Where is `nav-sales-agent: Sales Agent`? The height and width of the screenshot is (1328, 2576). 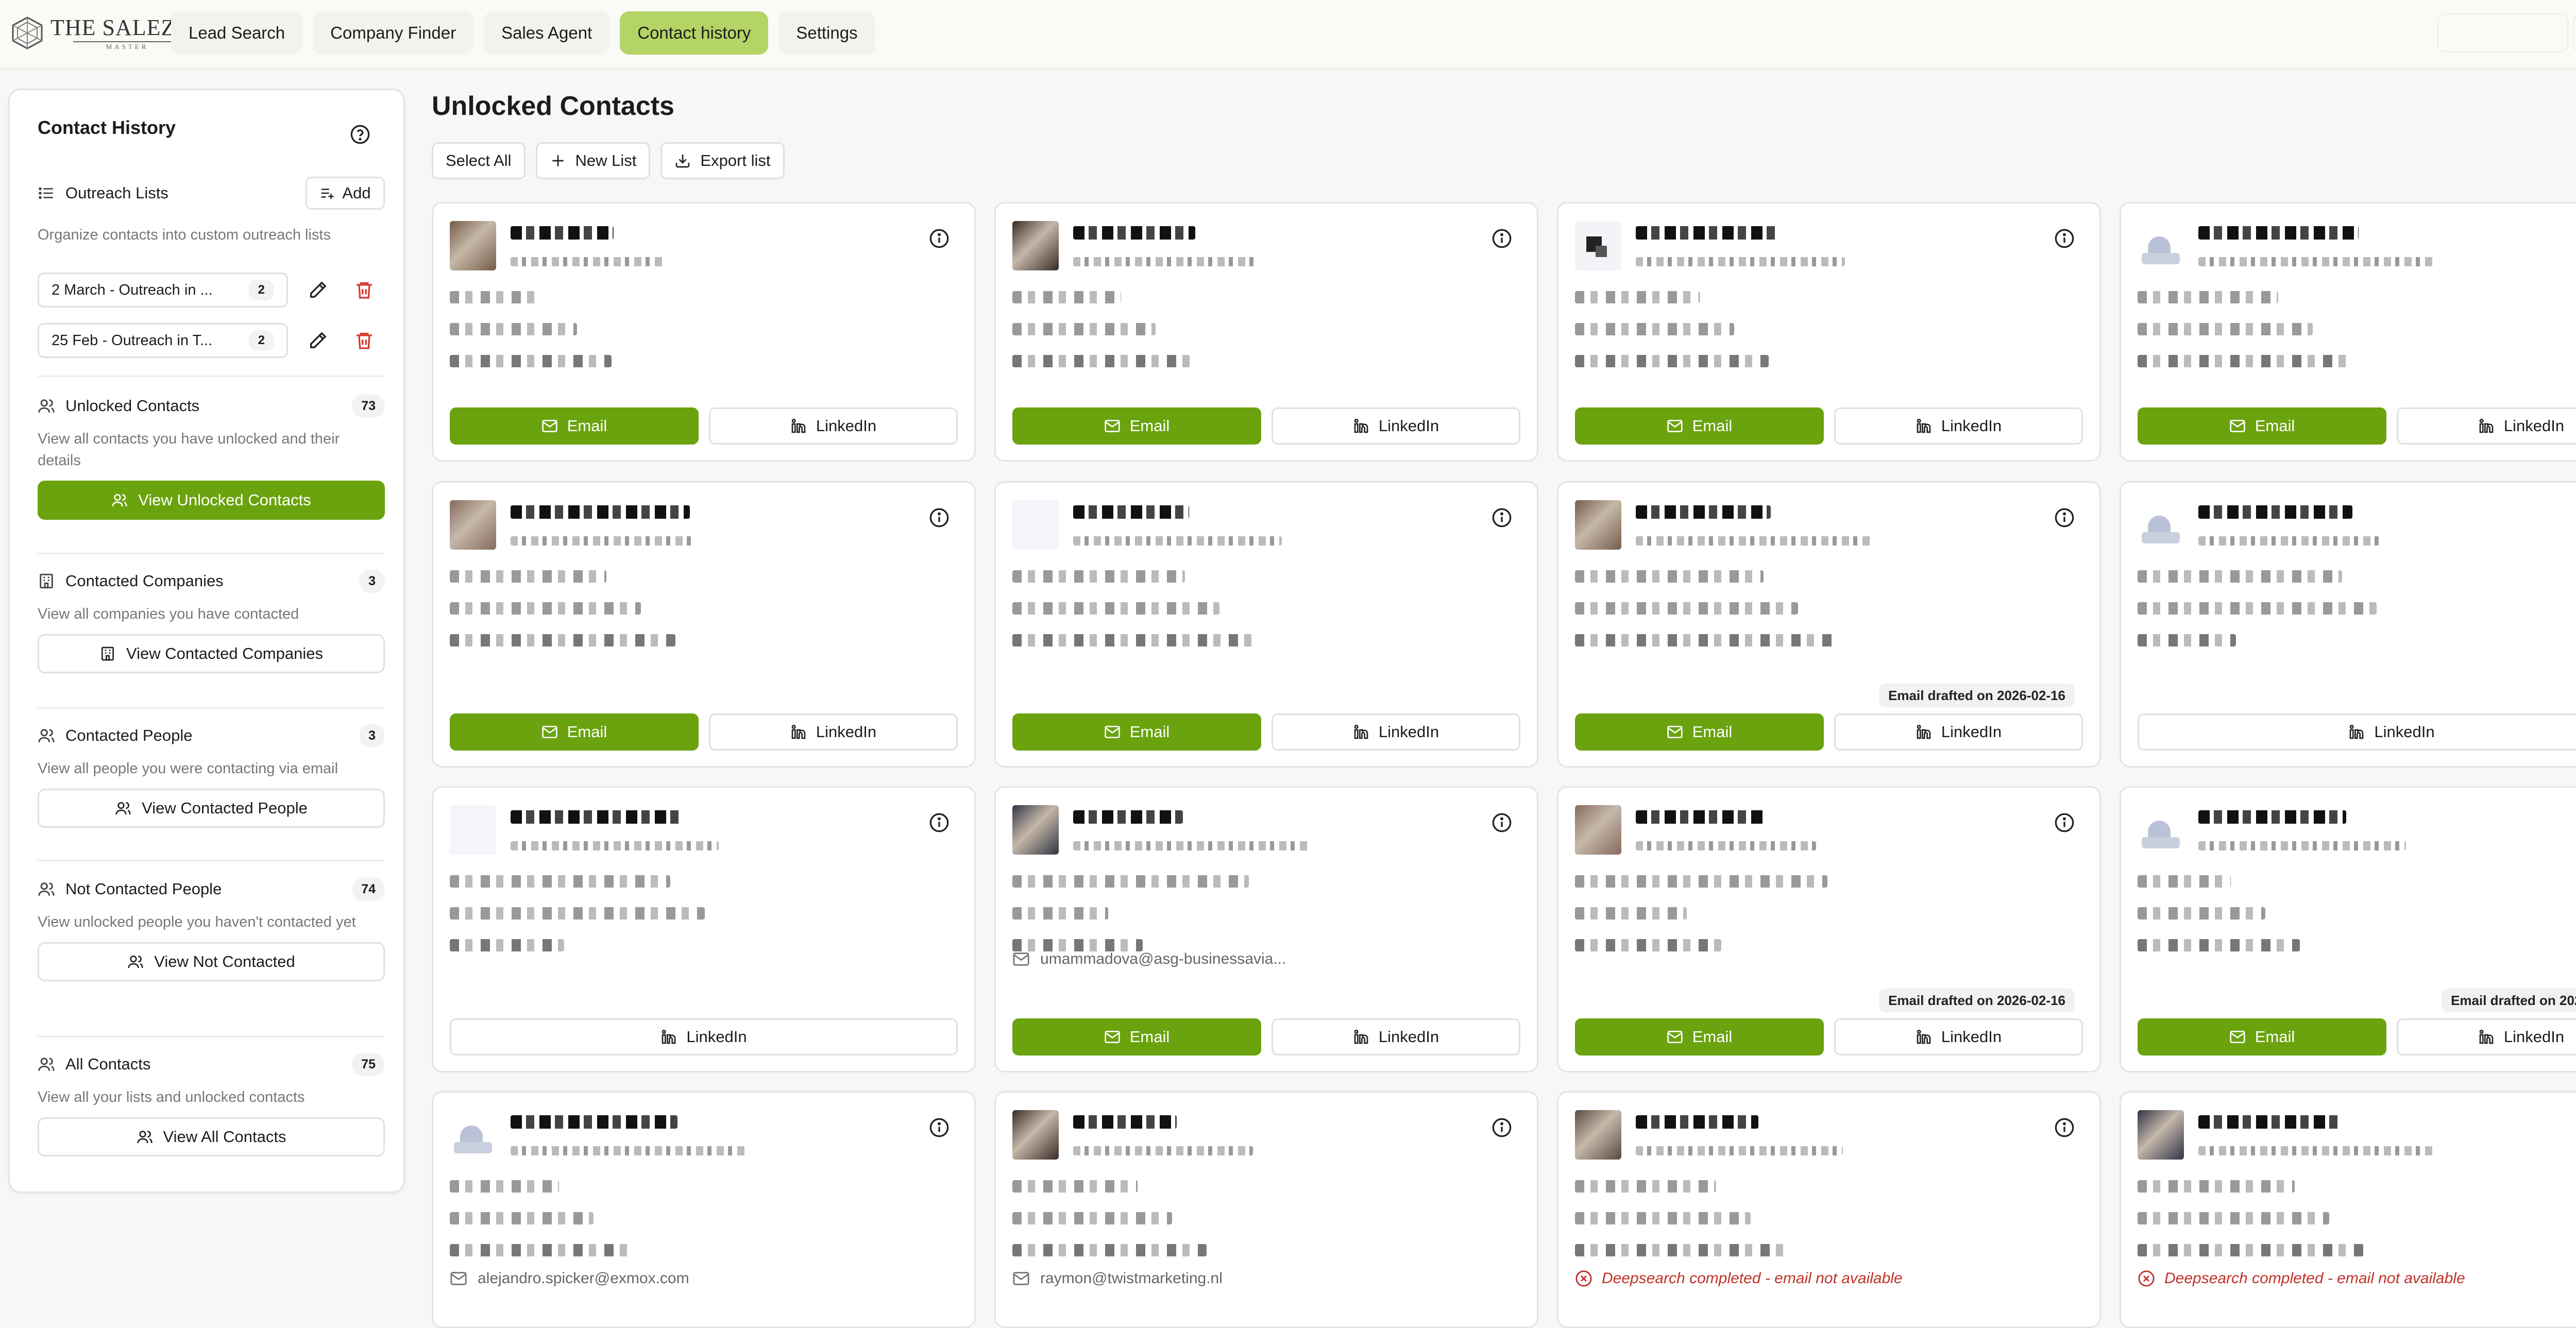
nav-sales-agent: Sales Agent is located at coordinates (547, 33).